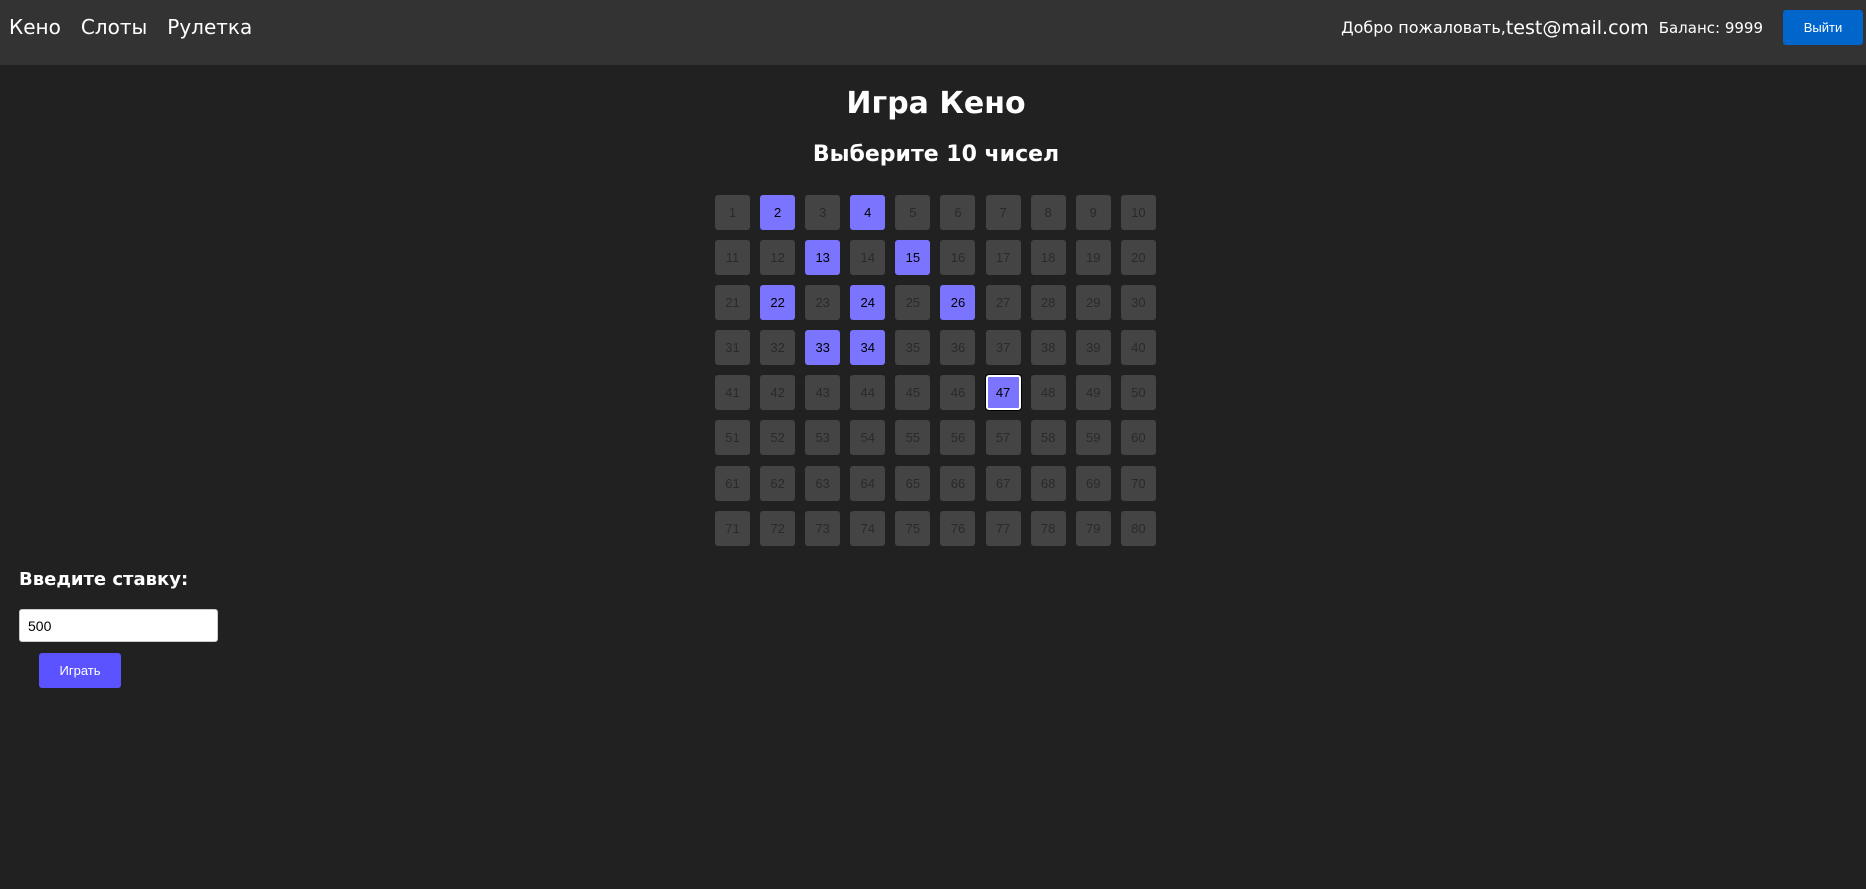 The height and width of the screenshot is (889, 1866). I want to click on keno-number-53: 53, so click(823, 438).